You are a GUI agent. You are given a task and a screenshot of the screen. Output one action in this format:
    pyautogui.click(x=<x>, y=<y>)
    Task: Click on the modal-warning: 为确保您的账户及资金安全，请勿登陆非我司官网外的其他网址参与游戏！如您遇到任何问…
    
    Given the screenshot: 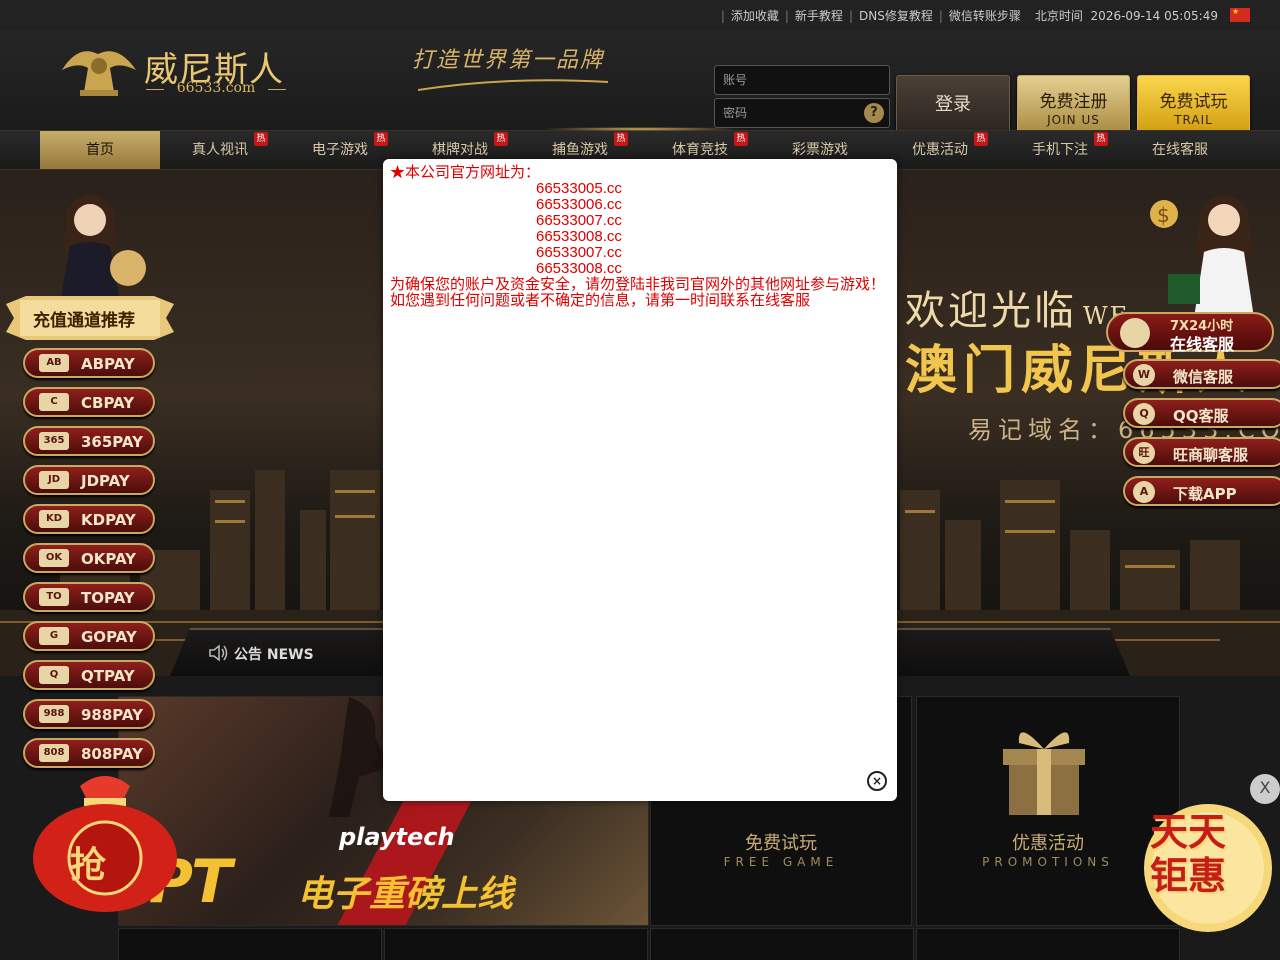 What is the action you would take?
    pyautogui.click(x=638, y=292)
    